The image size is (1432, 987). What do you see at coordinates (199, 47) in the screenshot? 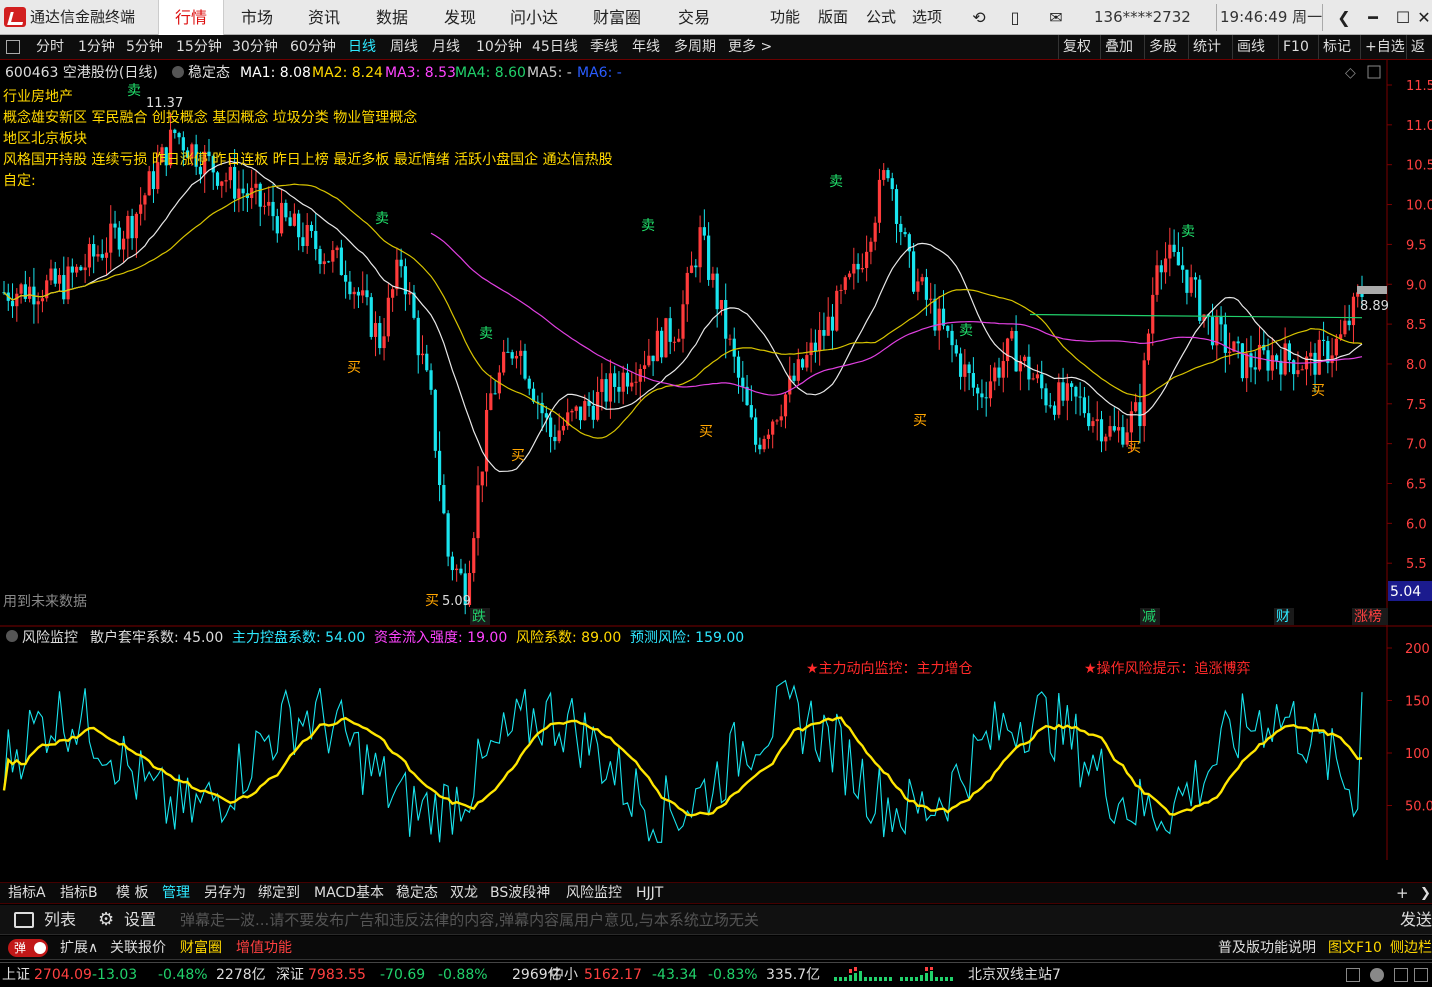
I see `period-tab: 15分钟` at bounding box center [199, 47].